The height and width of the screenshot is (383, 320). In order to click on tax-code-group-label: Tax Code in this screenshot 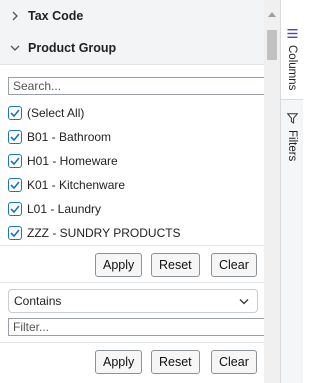, I will do `click(56, 16)`.